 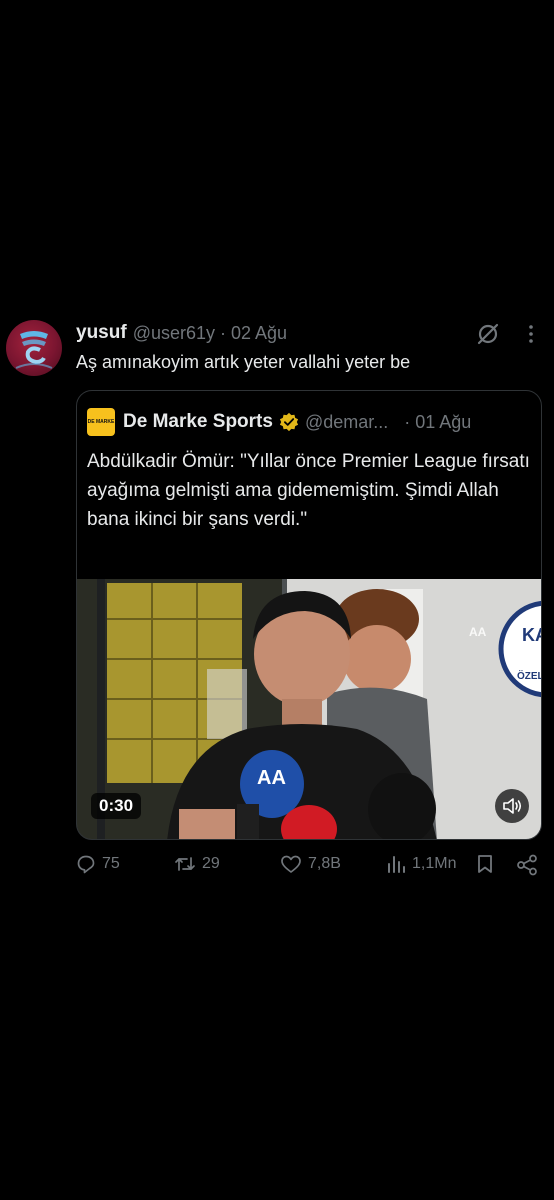 I want to click on quoted-display-name: De Marke Sports, so click(x=198, y=422).